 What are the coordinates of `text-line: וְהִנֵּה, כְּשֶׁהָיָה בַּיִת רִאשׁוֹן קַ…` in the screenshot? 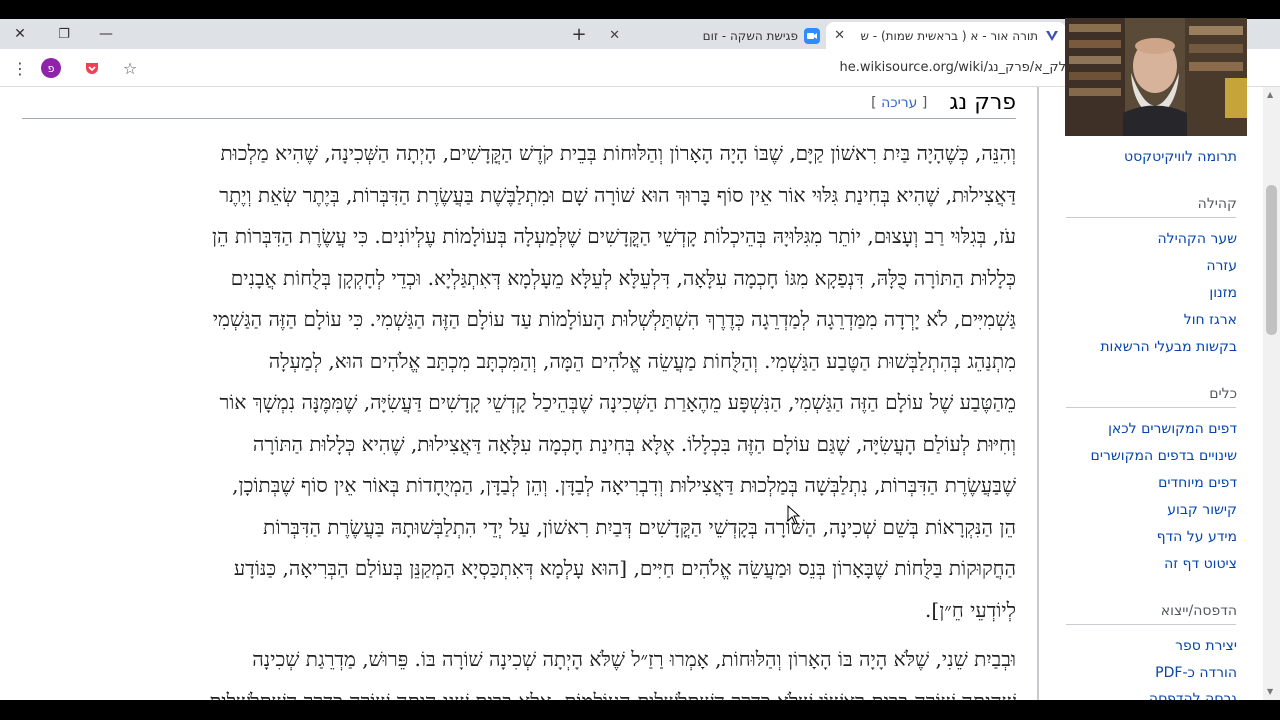 It's located at (618, 153).